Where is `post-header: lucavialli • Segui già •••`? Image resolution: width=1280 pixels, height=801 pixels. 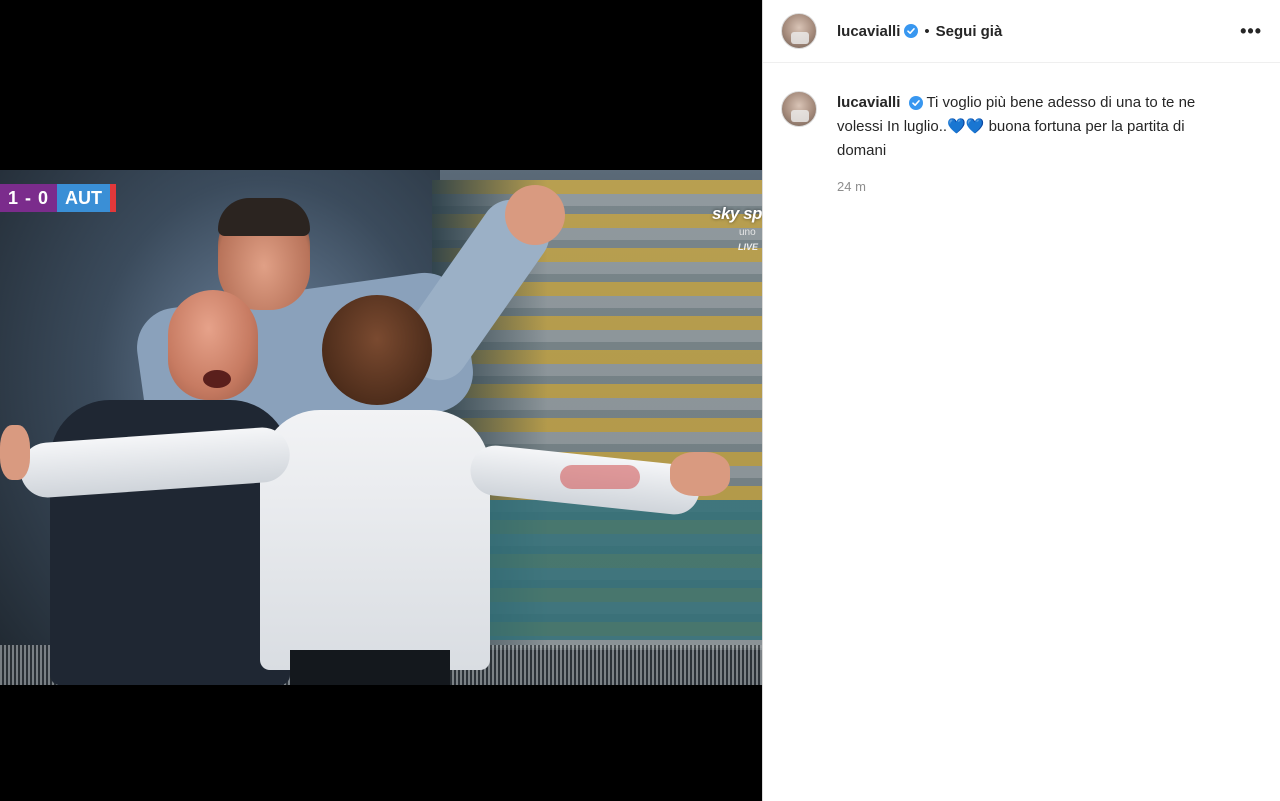
post-header: lucavialli • Segui già ••• is located at coordinates (1021, 31).